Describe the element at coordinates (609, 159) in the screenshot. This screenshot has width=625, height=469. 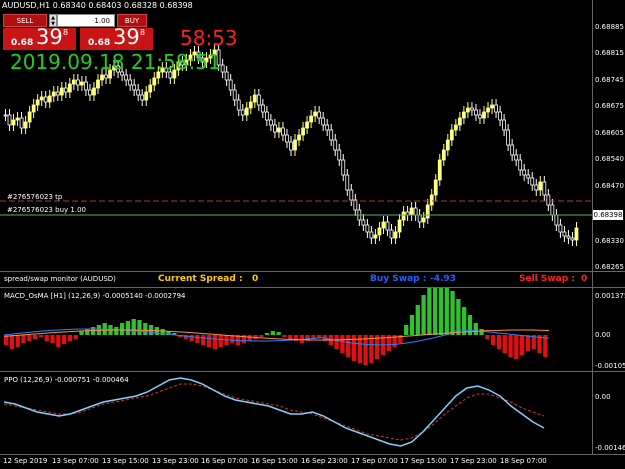
I see `price-axis-label: 0.68540` at that location.